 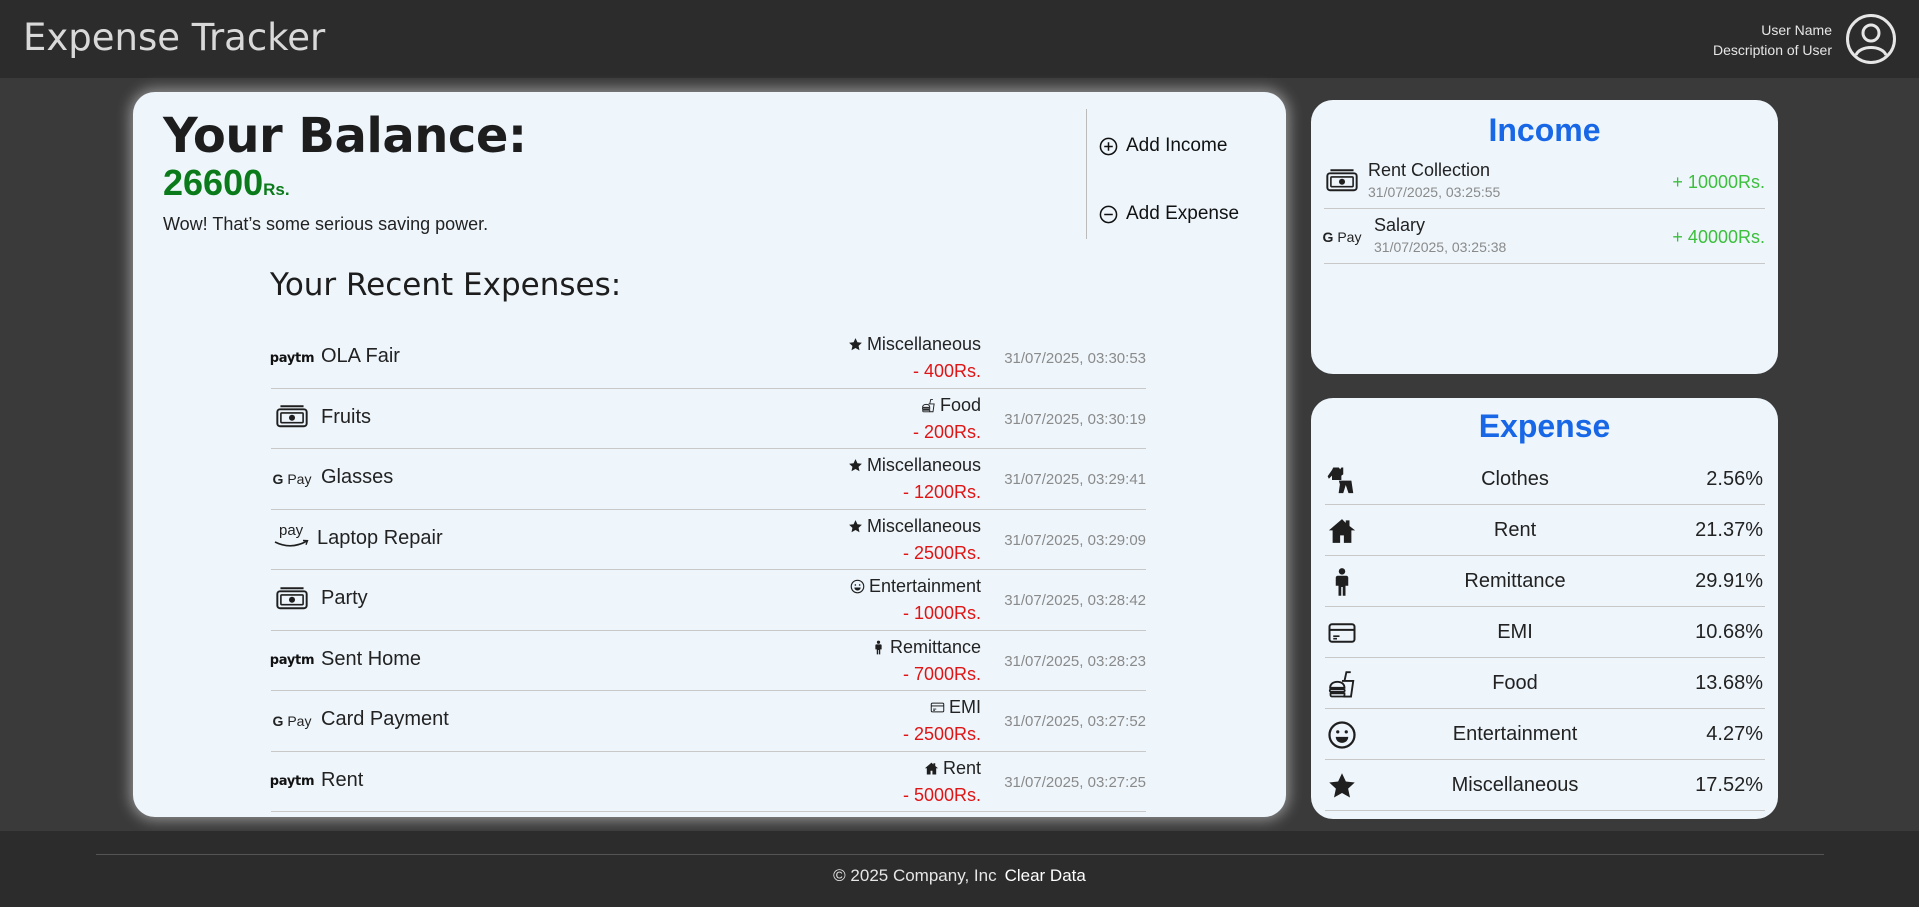 I want to click on expense-amount: - 200Rs., so click(x=946, y=431).